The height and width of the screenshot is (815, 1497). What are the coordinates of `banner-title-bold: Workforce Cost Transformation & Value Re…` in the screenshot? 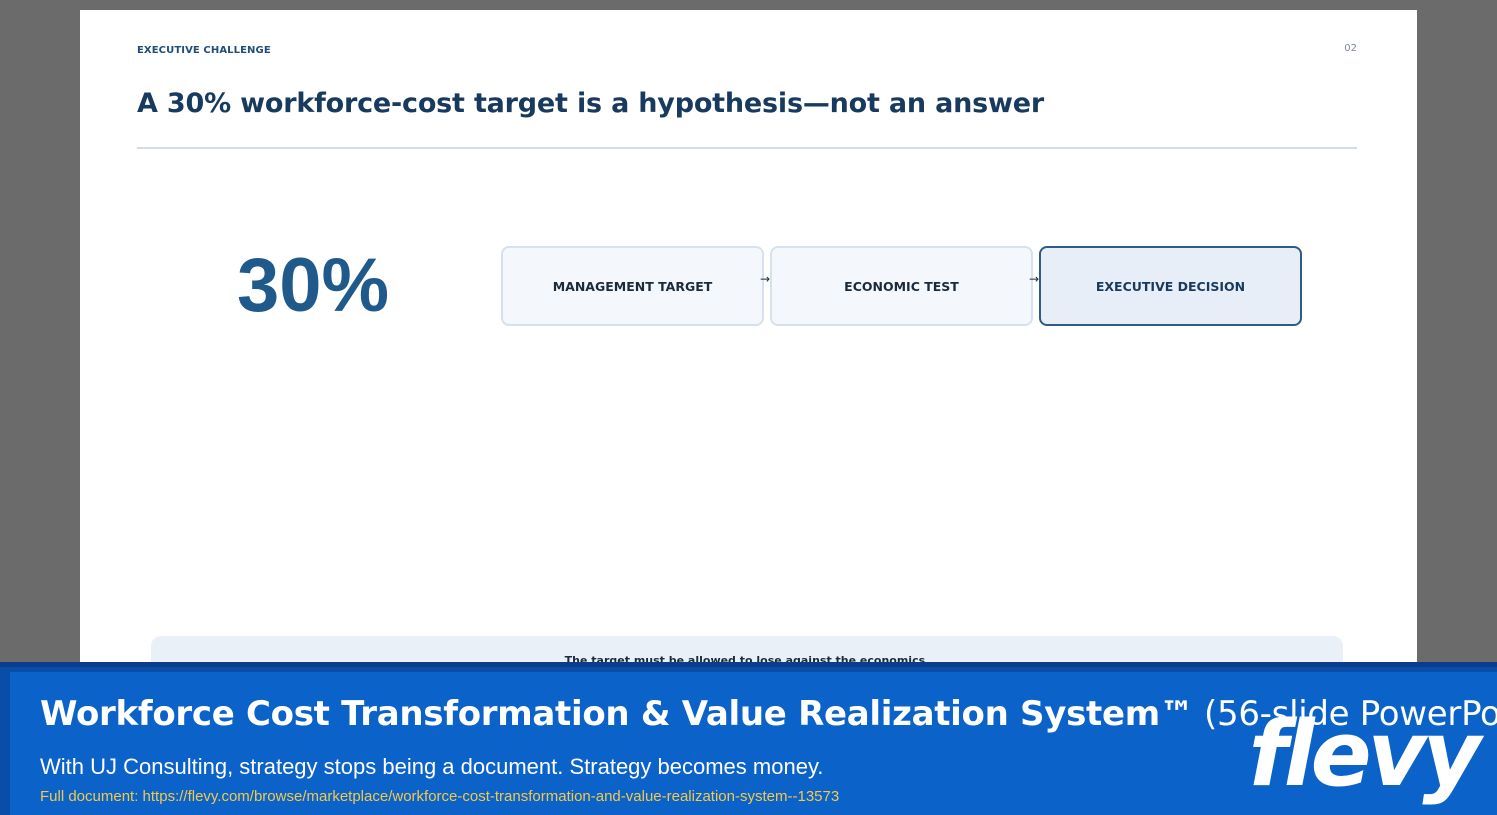 It's located at (617, 714).